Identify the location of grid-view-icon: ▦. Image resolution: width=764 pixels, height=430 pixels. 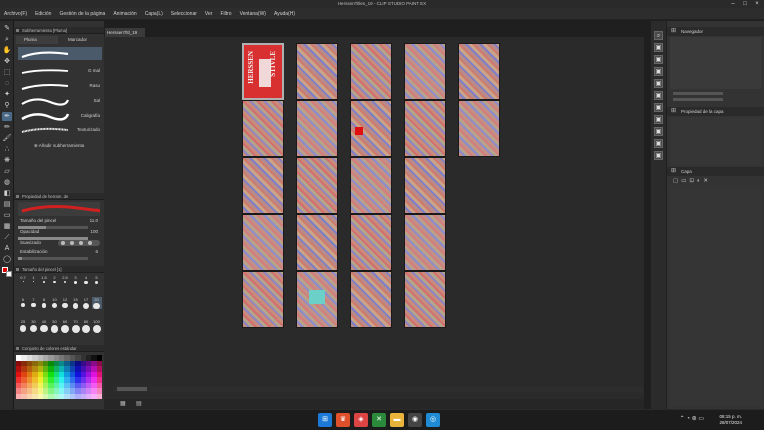
(123, 403).